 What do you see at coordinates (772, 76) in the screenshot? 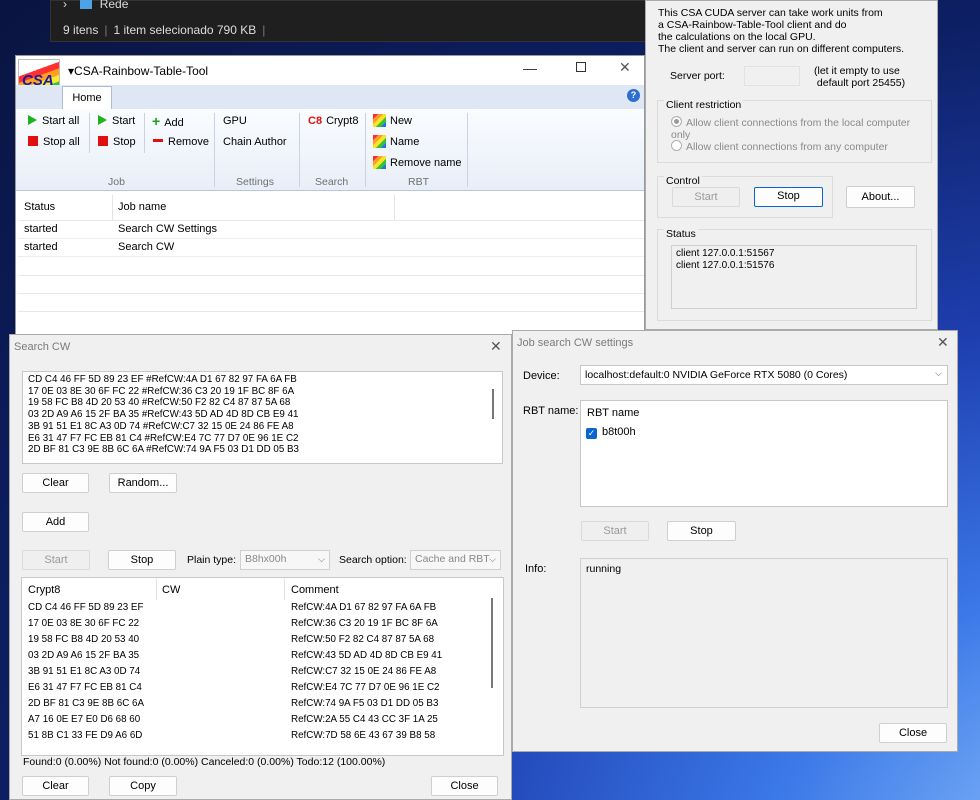
I see `server-port-input` at bounding box center [772, 76].